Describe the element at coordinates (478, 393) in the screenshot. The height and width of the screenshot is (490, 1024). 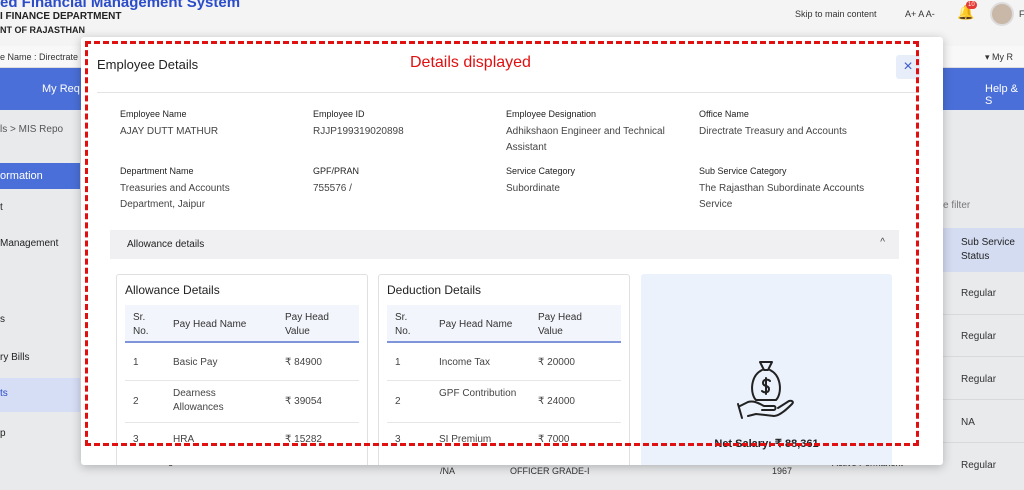
I see `cell-name: GPF Contribution` at that location.